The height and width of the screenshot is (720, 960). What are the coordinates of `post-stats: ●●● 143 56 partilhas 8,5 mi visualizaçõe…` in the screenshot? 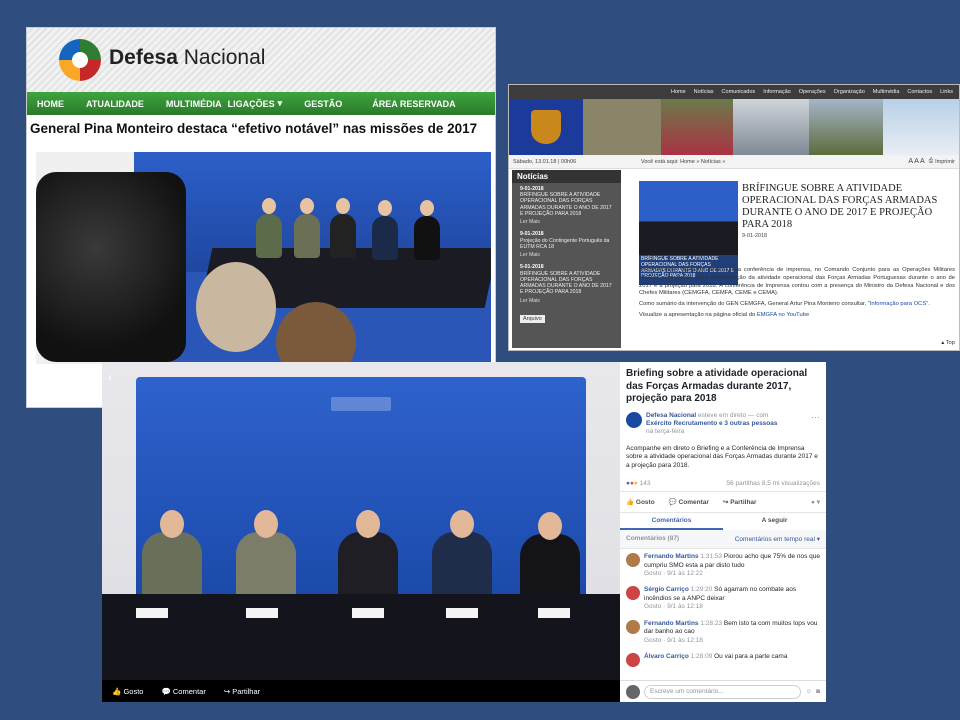 It's located at (723, 484).